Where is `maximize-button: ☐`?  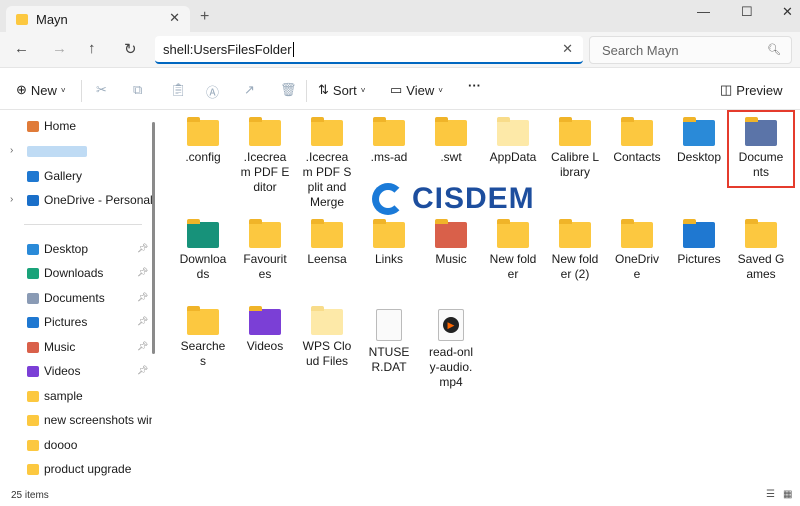 maximize-button: ☐ is located at coordinates (747, 12).